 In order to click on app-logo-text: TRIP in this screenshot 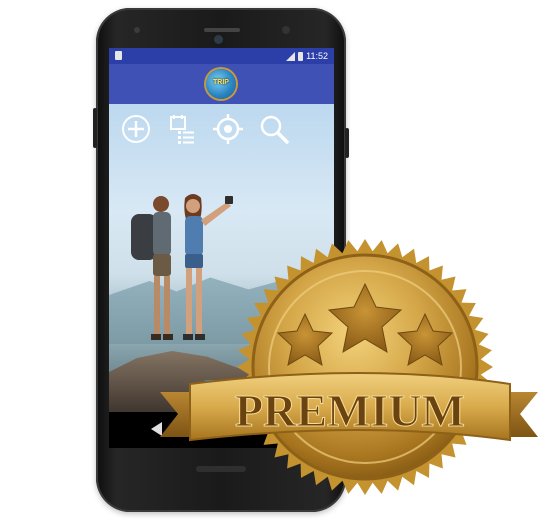, I will do `click(221, 82)`.